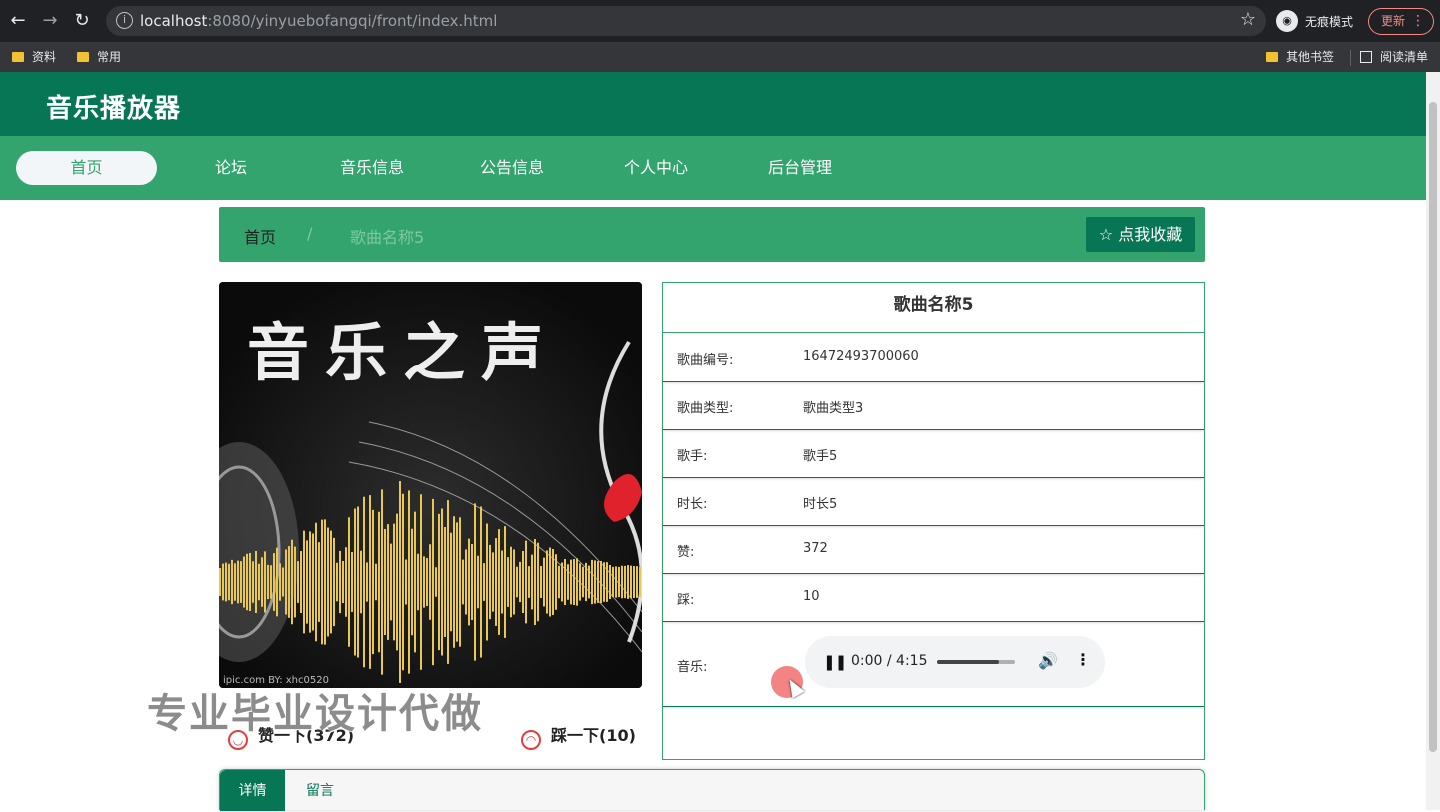 Image resolution: width=1440 pixels, height=812 pixels. What do you see at coordinates (252, 790) in the screenshot?
I see `tab-details: 详情` at bounding box center [252, 790].